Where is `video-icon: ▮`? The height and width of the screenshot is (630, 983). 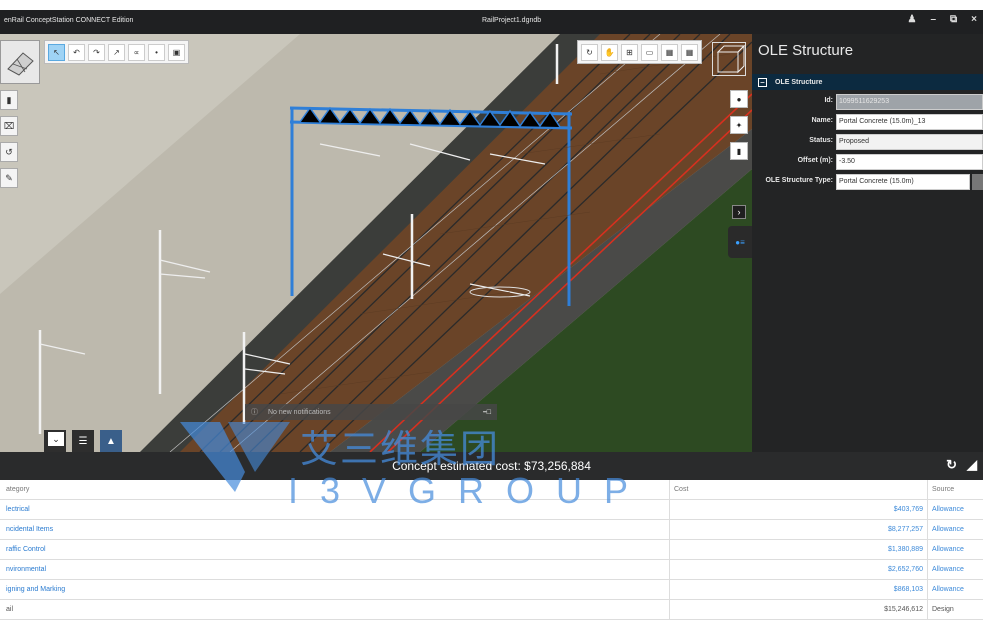 video-icon: ▮ is located at coordinates (739, 151).